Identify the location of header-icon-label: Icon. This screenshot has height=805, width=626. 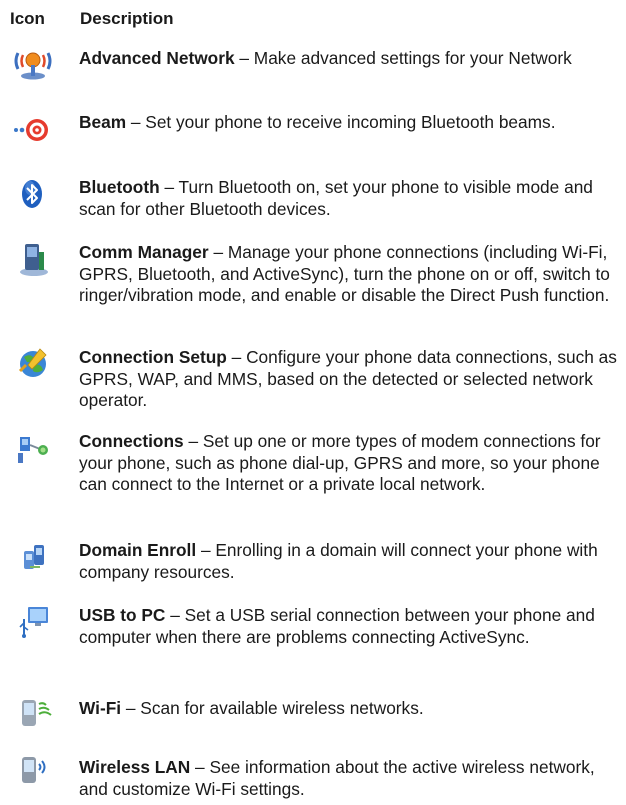
(27, 18).